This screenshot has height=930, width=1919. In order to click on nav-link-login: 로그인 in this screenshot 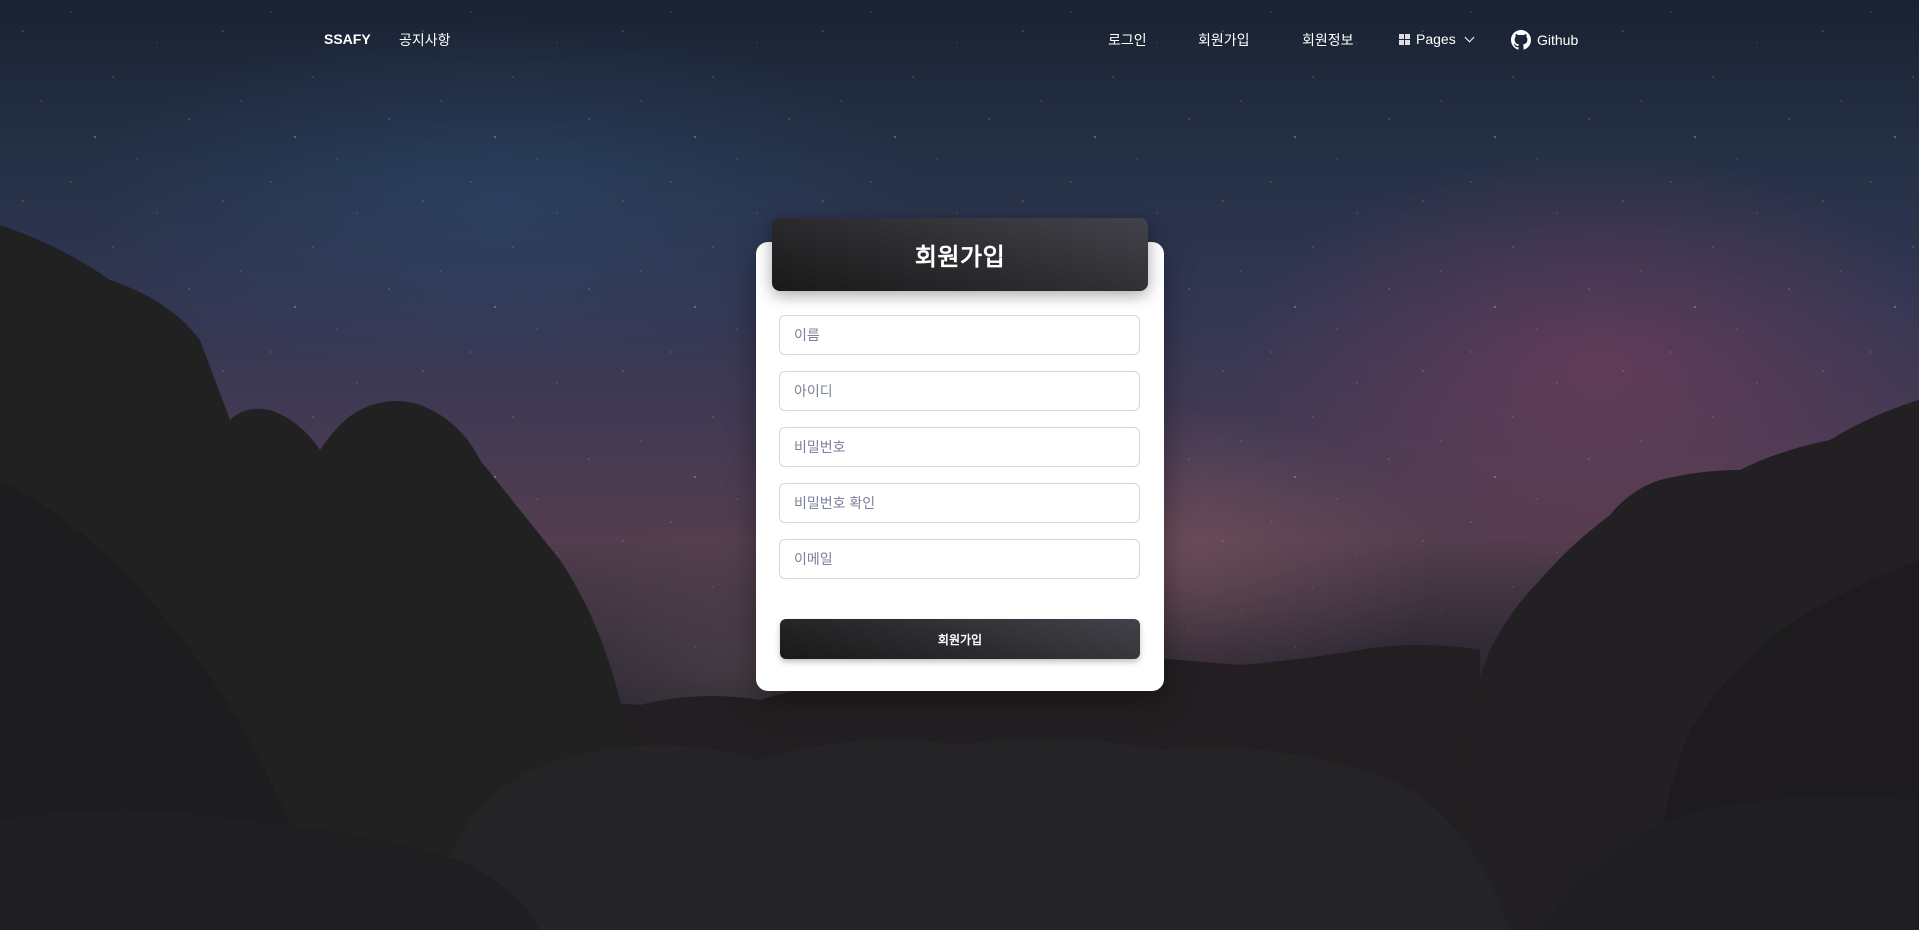, I will do `click(1127, 40)`.